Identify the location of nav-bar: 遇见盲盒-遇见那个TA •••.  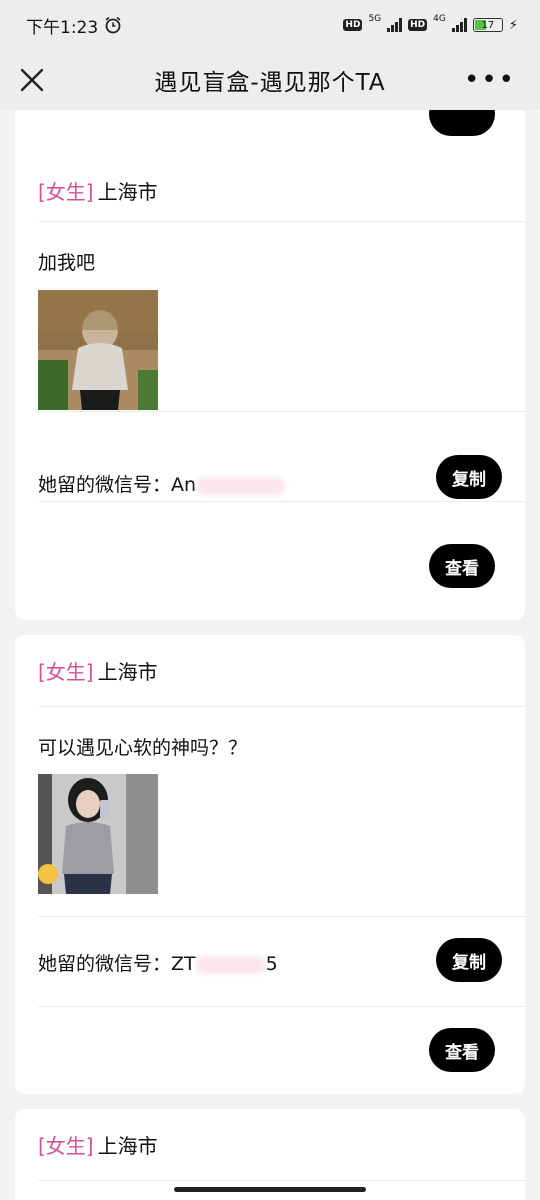
(270, 80).